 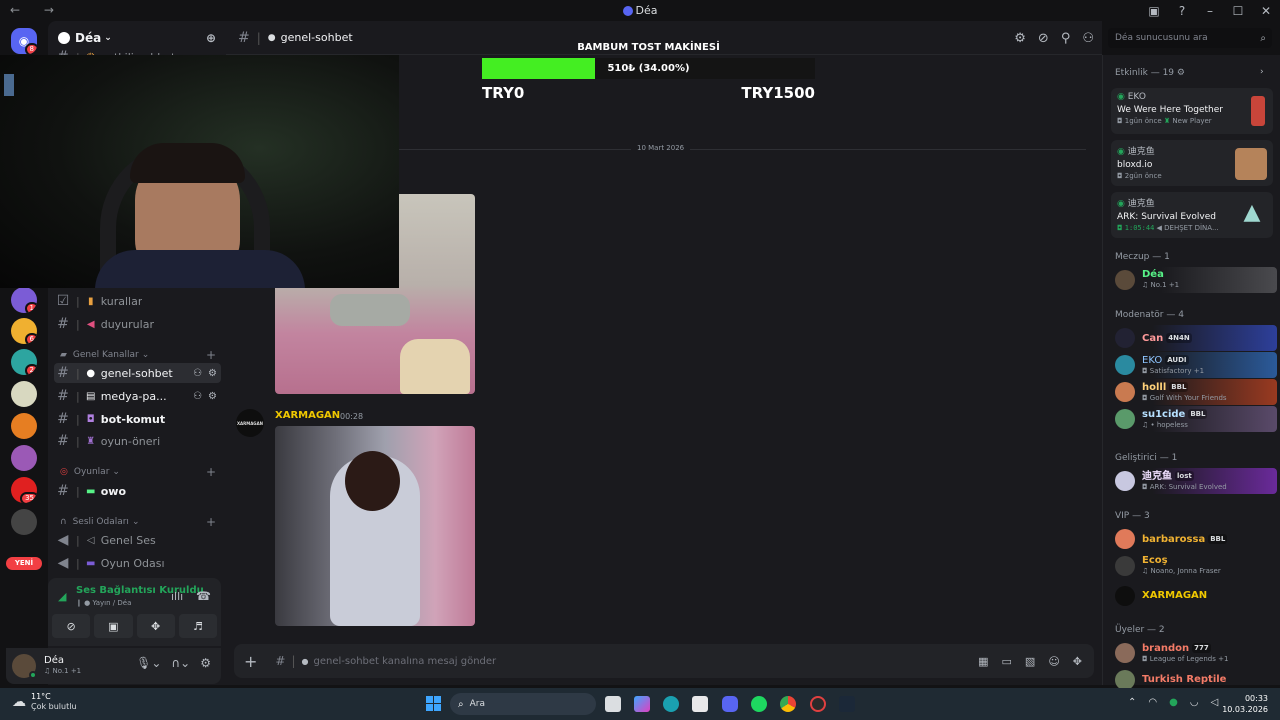 I want to click on goal-min: TRY0, so click(x=503, y=93).